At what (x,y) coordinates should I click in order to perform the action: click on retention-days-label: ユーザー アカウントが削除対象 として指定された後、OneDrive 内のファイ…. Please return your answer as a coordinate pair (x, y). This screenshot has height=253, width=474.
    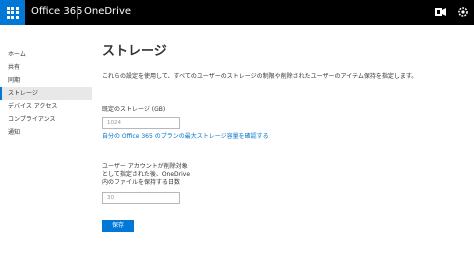
    Looking at the image, I should click on (157, 175).